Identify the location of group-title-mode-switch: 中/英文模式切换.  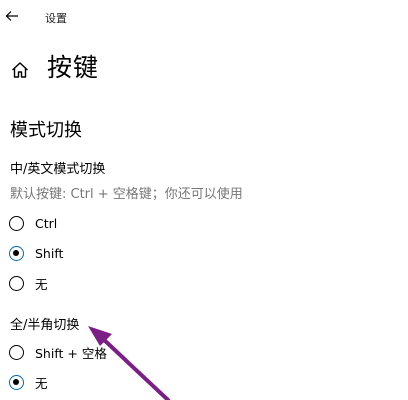
(58, 169).